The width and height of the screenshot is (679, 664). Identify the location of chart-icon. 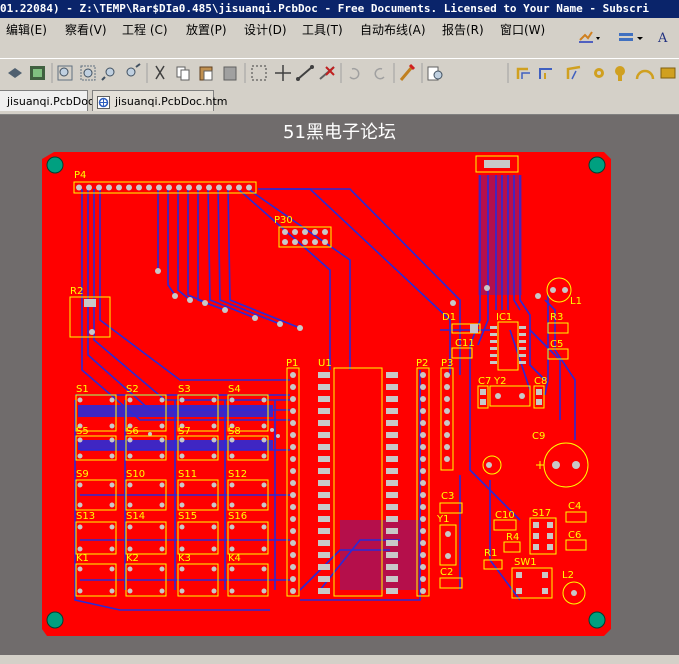
(589, 37).